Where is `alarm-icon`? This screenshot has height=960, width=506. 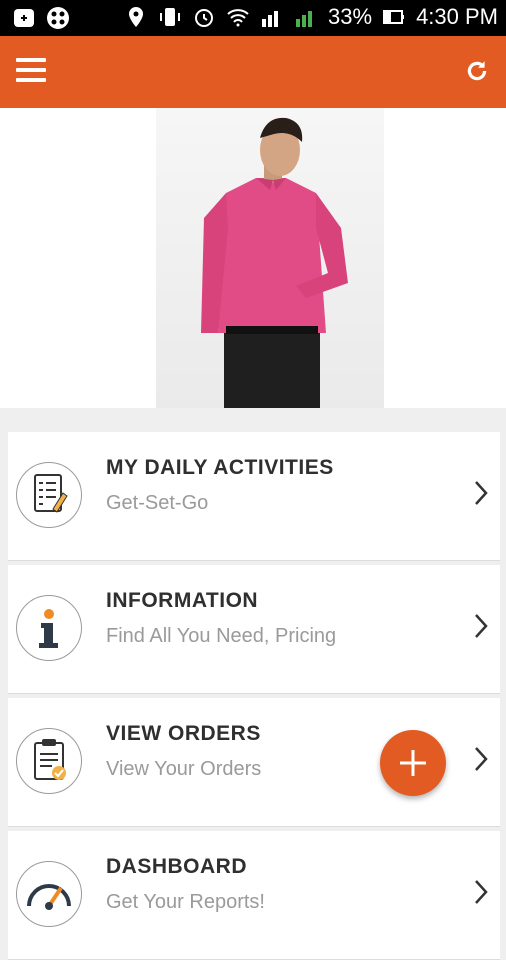 alarm-icon is located at coordinates (204, 18).